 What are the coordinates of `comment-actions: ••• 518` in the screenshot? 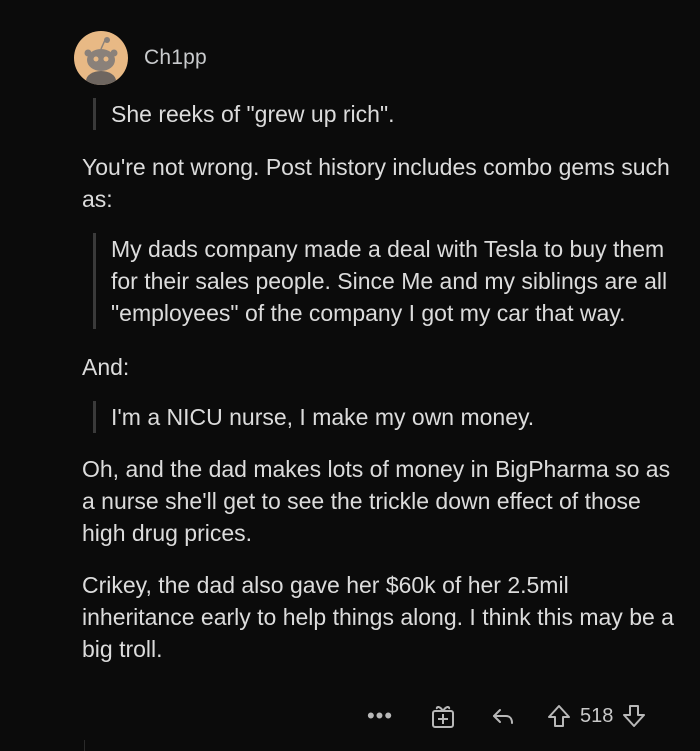 It's located at (504, 716).